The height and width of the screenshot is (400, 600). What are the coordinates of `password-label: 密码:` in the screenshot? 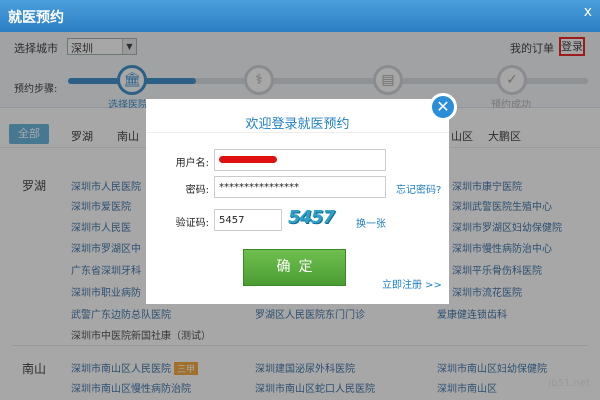 It's located at (197, 190).